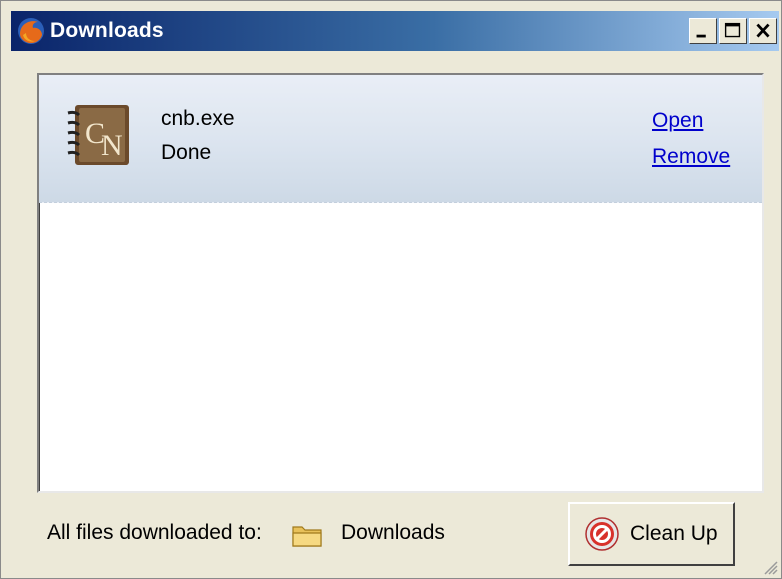 This screenshot has width=782, height=579. Describe the element at coordinates (677, 121) in the screenshot. I see `open-link: Open` at that location.